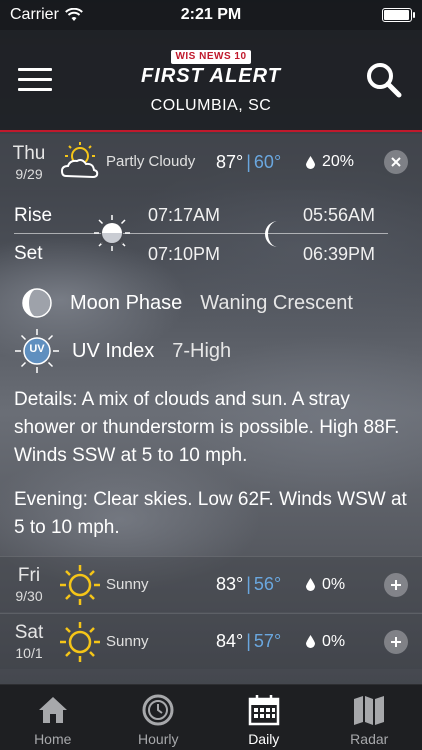 This screenshot has height=750, width=422. What do you see at coordinates (29, 653) in the screenshot?
I see `day-date: 10/1` at bounding box center [29, 653].